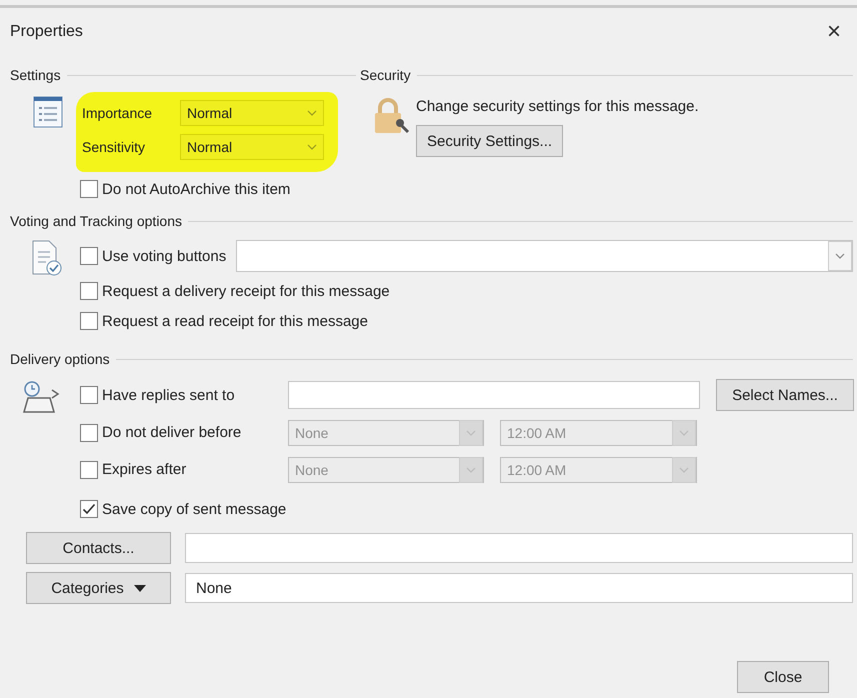 The height and width of the screenshot is (698, 857). What do you see at coordinates (42, 397) in the screenshot?
I see `clock-envelope-icon` at bounding box center [42, 397].